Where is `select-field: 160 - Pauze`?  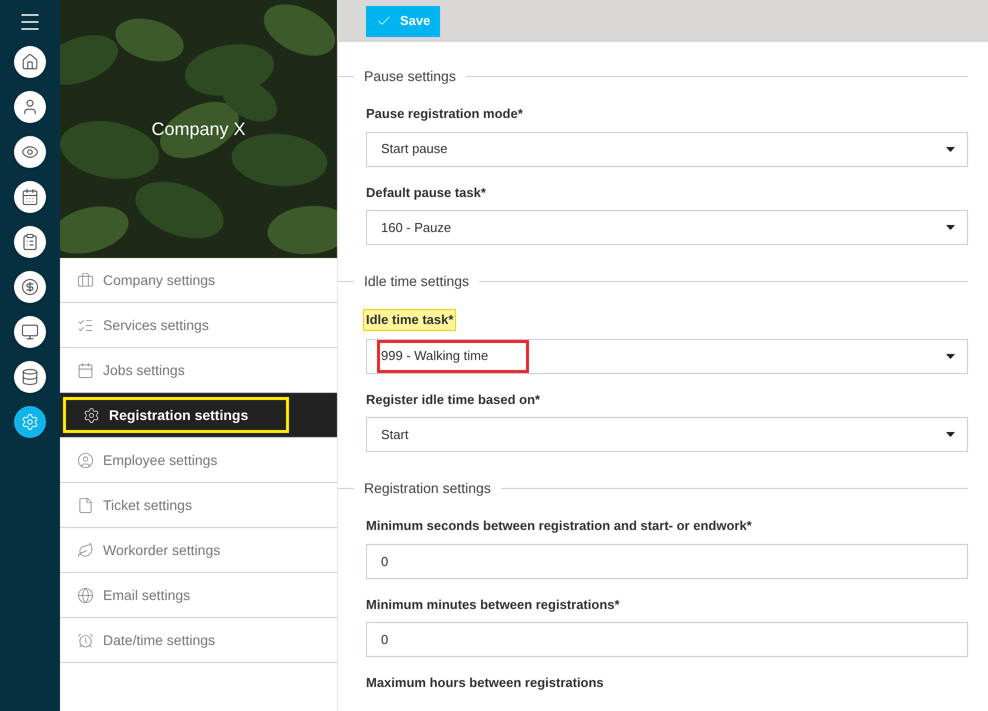 select-field: 160 - Pauze is located at coordinates (667, 227).